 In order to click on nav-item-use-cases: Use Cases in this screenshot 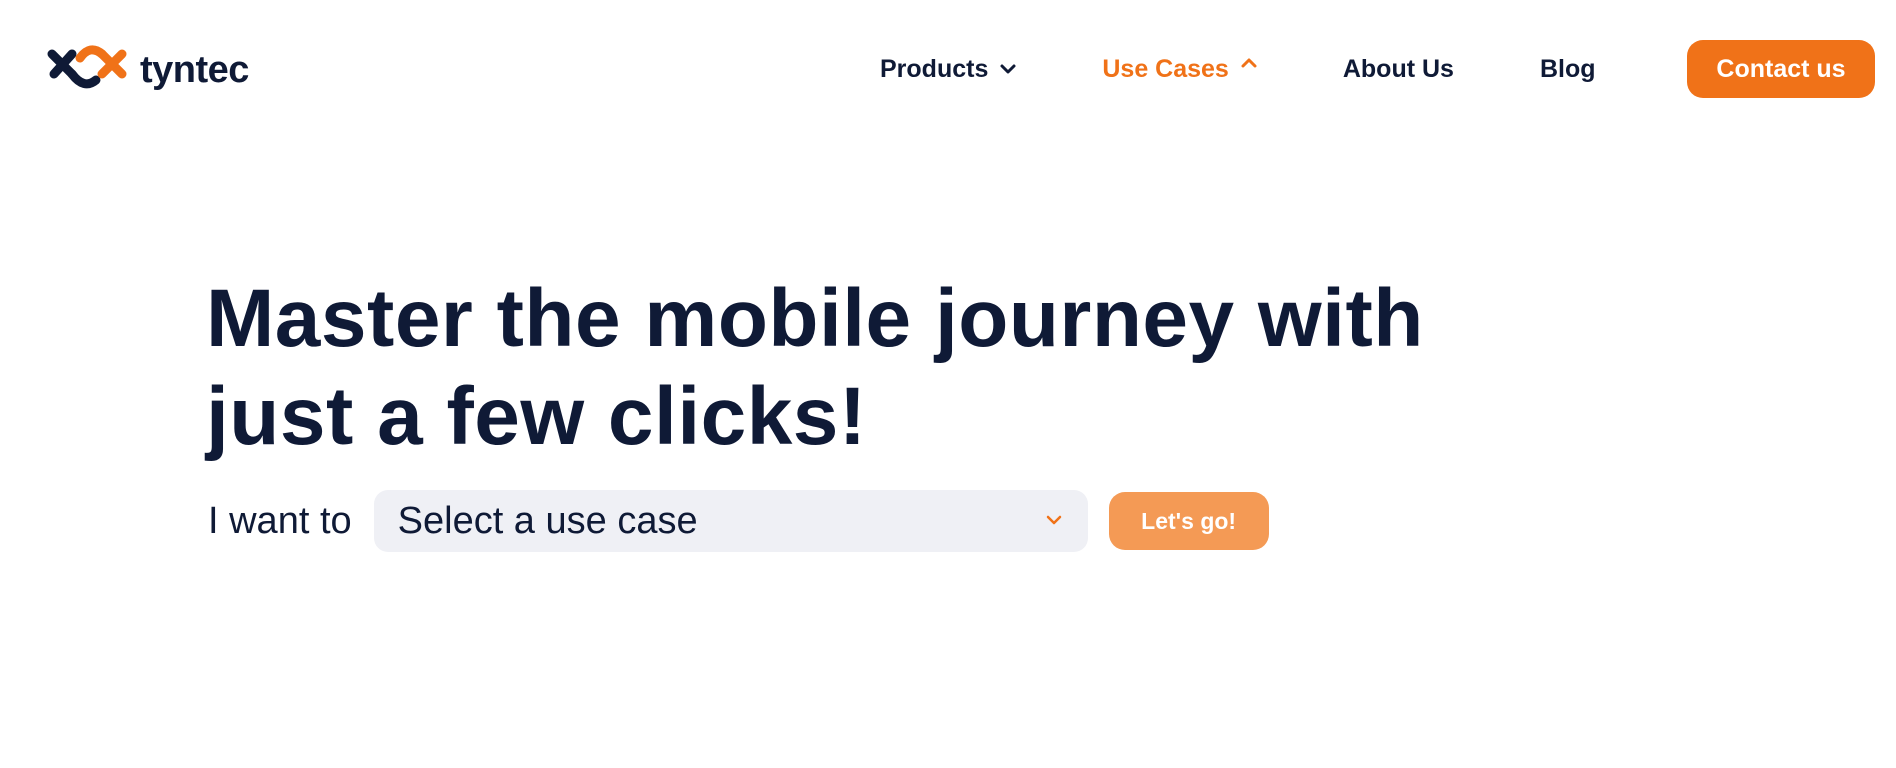, I will do `click(1180, 69)`.